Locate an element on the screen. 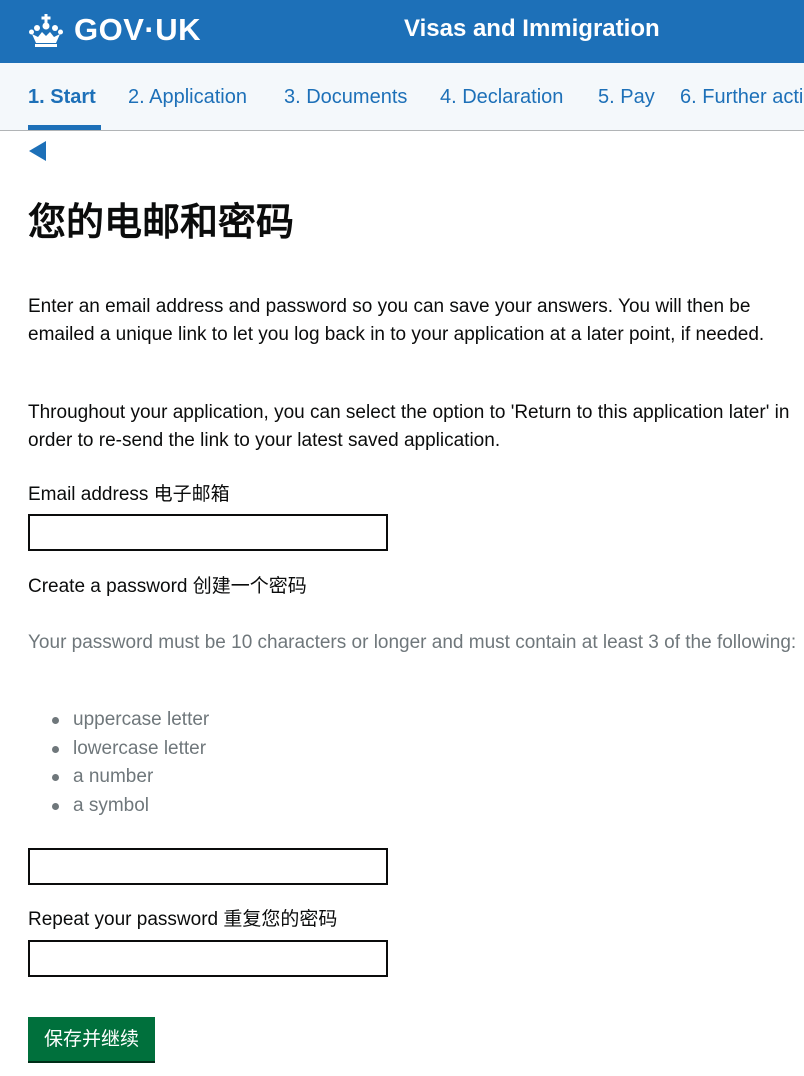 Image resolution: width=804 pixels, height=1076 pixels. page-title: 您的电邮和密码 is located at coordinates (161, 222).